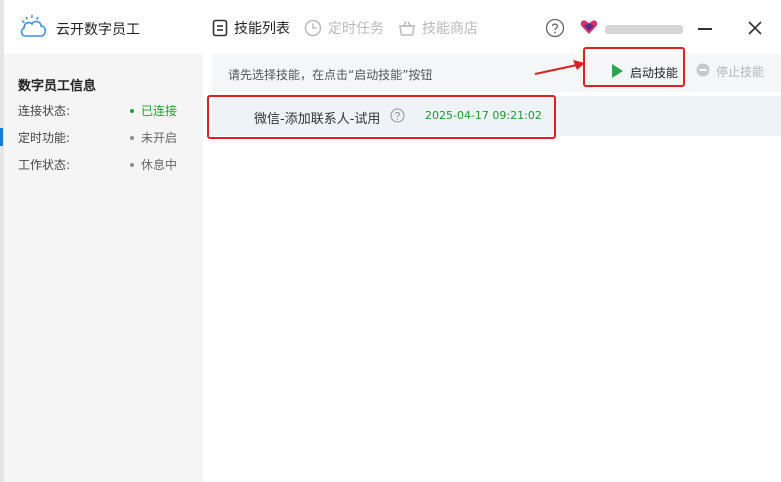 Image resolution: width=781 pixels, height=482 pixels. I want to click on cloud-logo-icon, so click(33, 28).